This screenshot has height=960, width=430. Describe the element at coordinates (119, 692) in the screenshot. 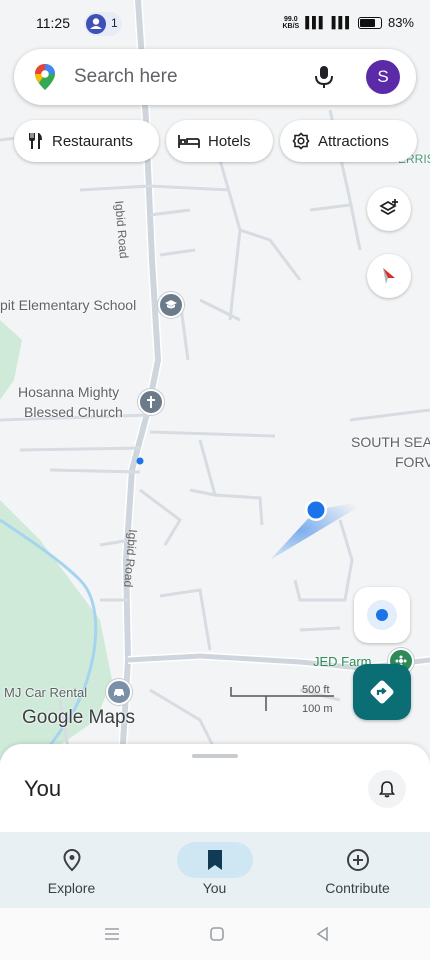

I see `car-rental-poi-icon` at that location.